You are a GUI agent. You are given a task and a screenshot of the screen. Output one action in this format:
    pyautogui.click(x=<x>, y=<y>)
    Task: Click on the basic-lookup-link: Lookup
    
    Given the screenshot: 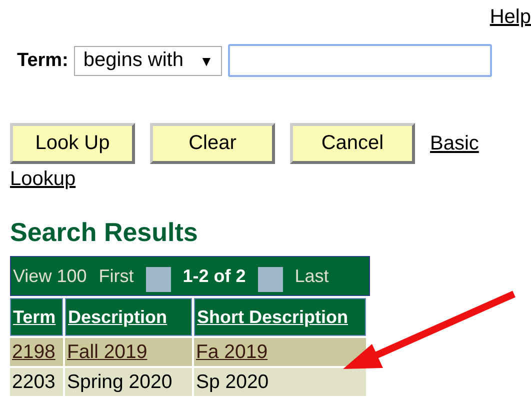 What is the action you would take?
    pyautogui.click(x=43, y=179)
    